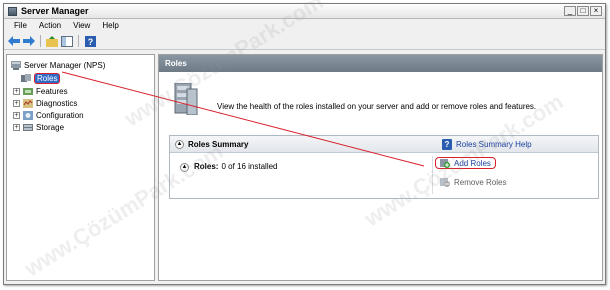 The height and width of the screenshot is (290, 610). I want to click on remove-roles-link: Remove Roles, so click(473, 182).